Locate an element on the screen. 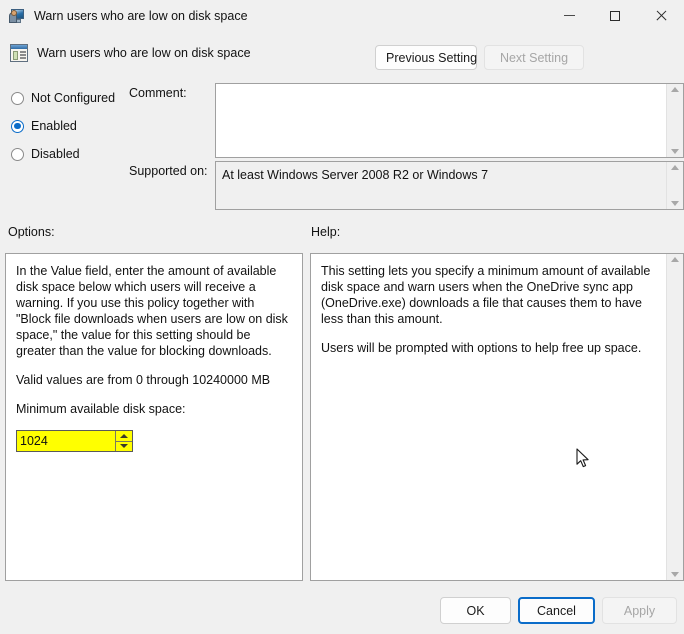 The height and width of the screenshot is (634, 684). radio-enabled-label: Enabled is located at coordinates (54, 126).